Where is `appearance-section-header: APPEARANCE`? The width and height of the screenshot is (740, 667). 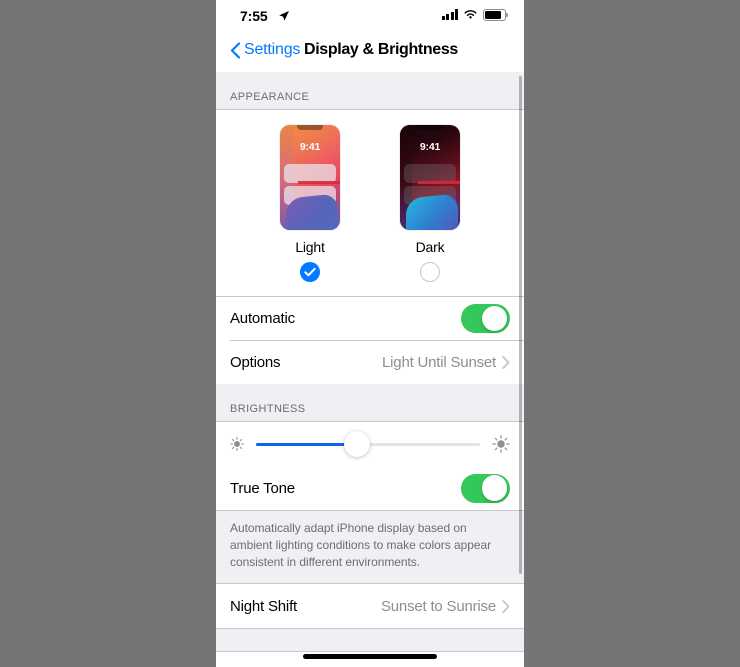
appearance-section-header: APPEARANCE is located at coordinates (370, 90).